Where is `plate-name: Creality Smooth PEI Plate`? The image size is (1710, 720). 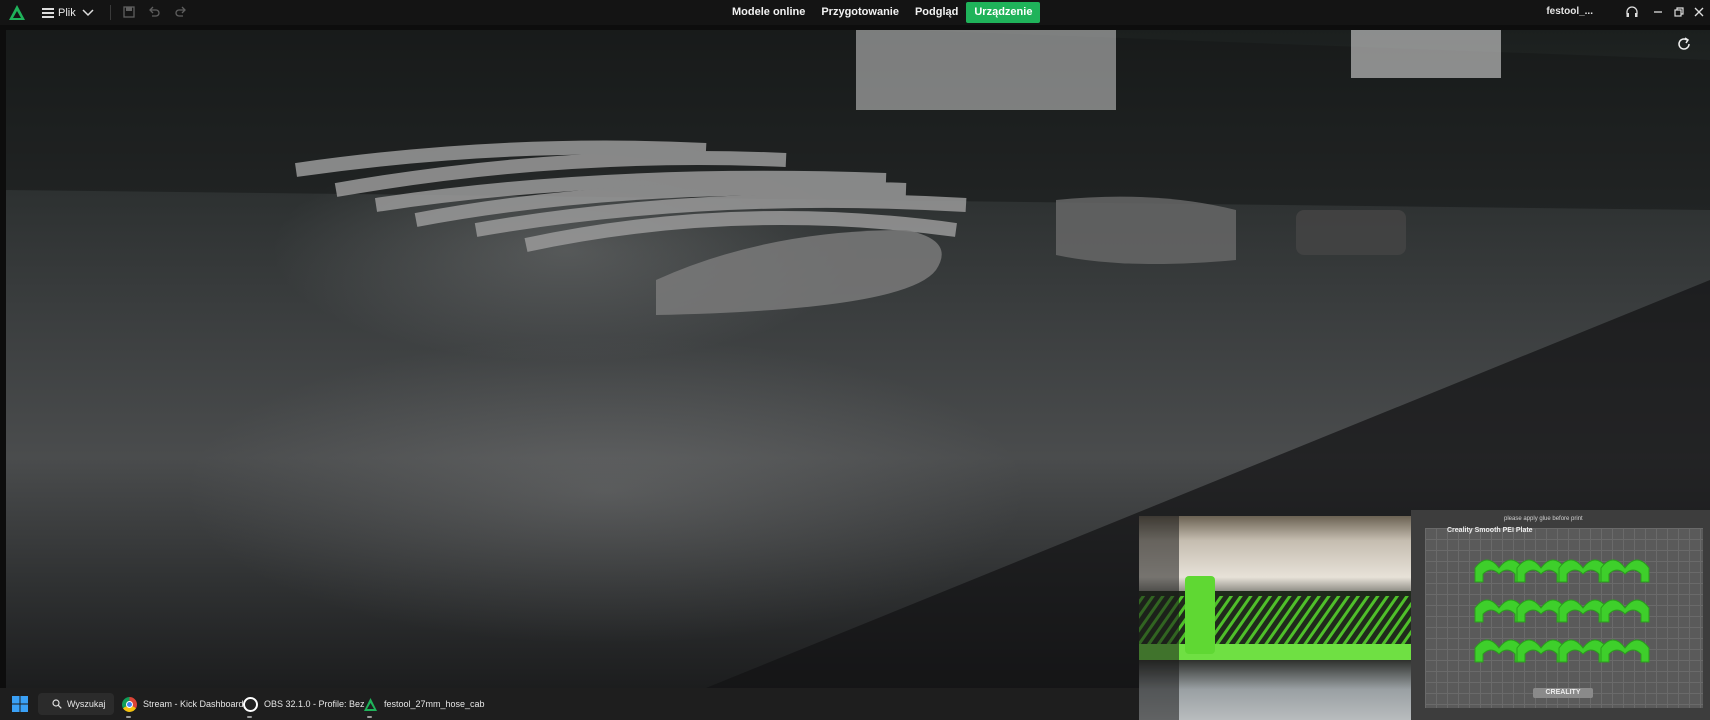 plate-name: Creality Smooth PEI Plate is located at coordinates (1490, 530).